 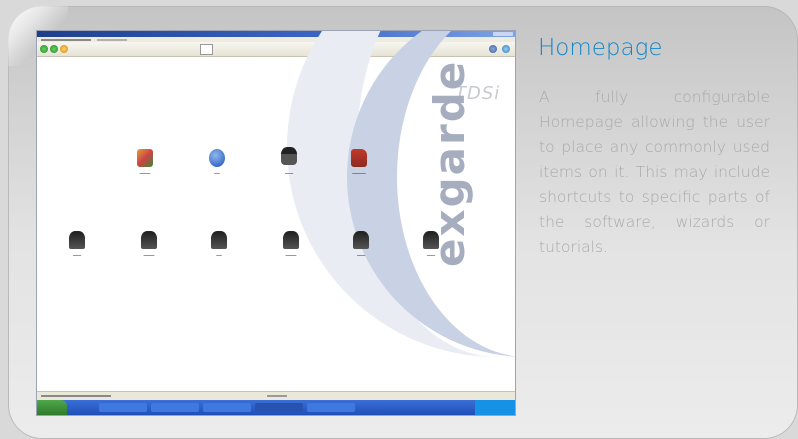 What do you see at coordinates (495, 407) in the screenshot?
I see `system-tray` at bounding box center [495, 407].